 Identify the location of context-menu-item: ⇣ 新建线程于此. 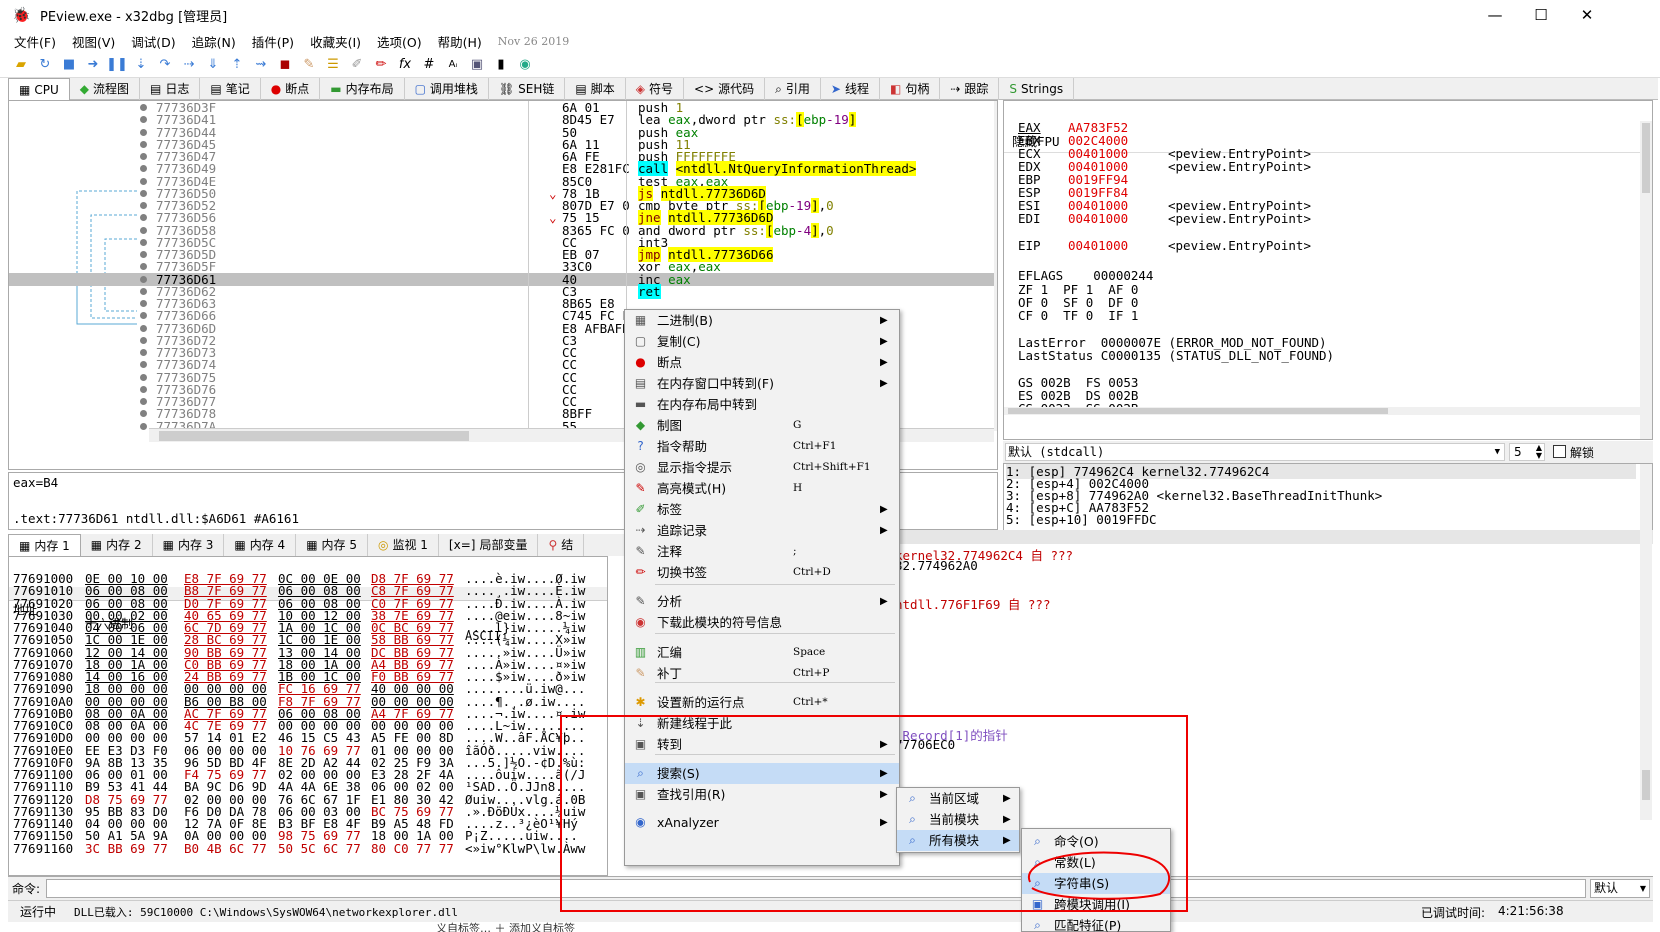
(762, 723).